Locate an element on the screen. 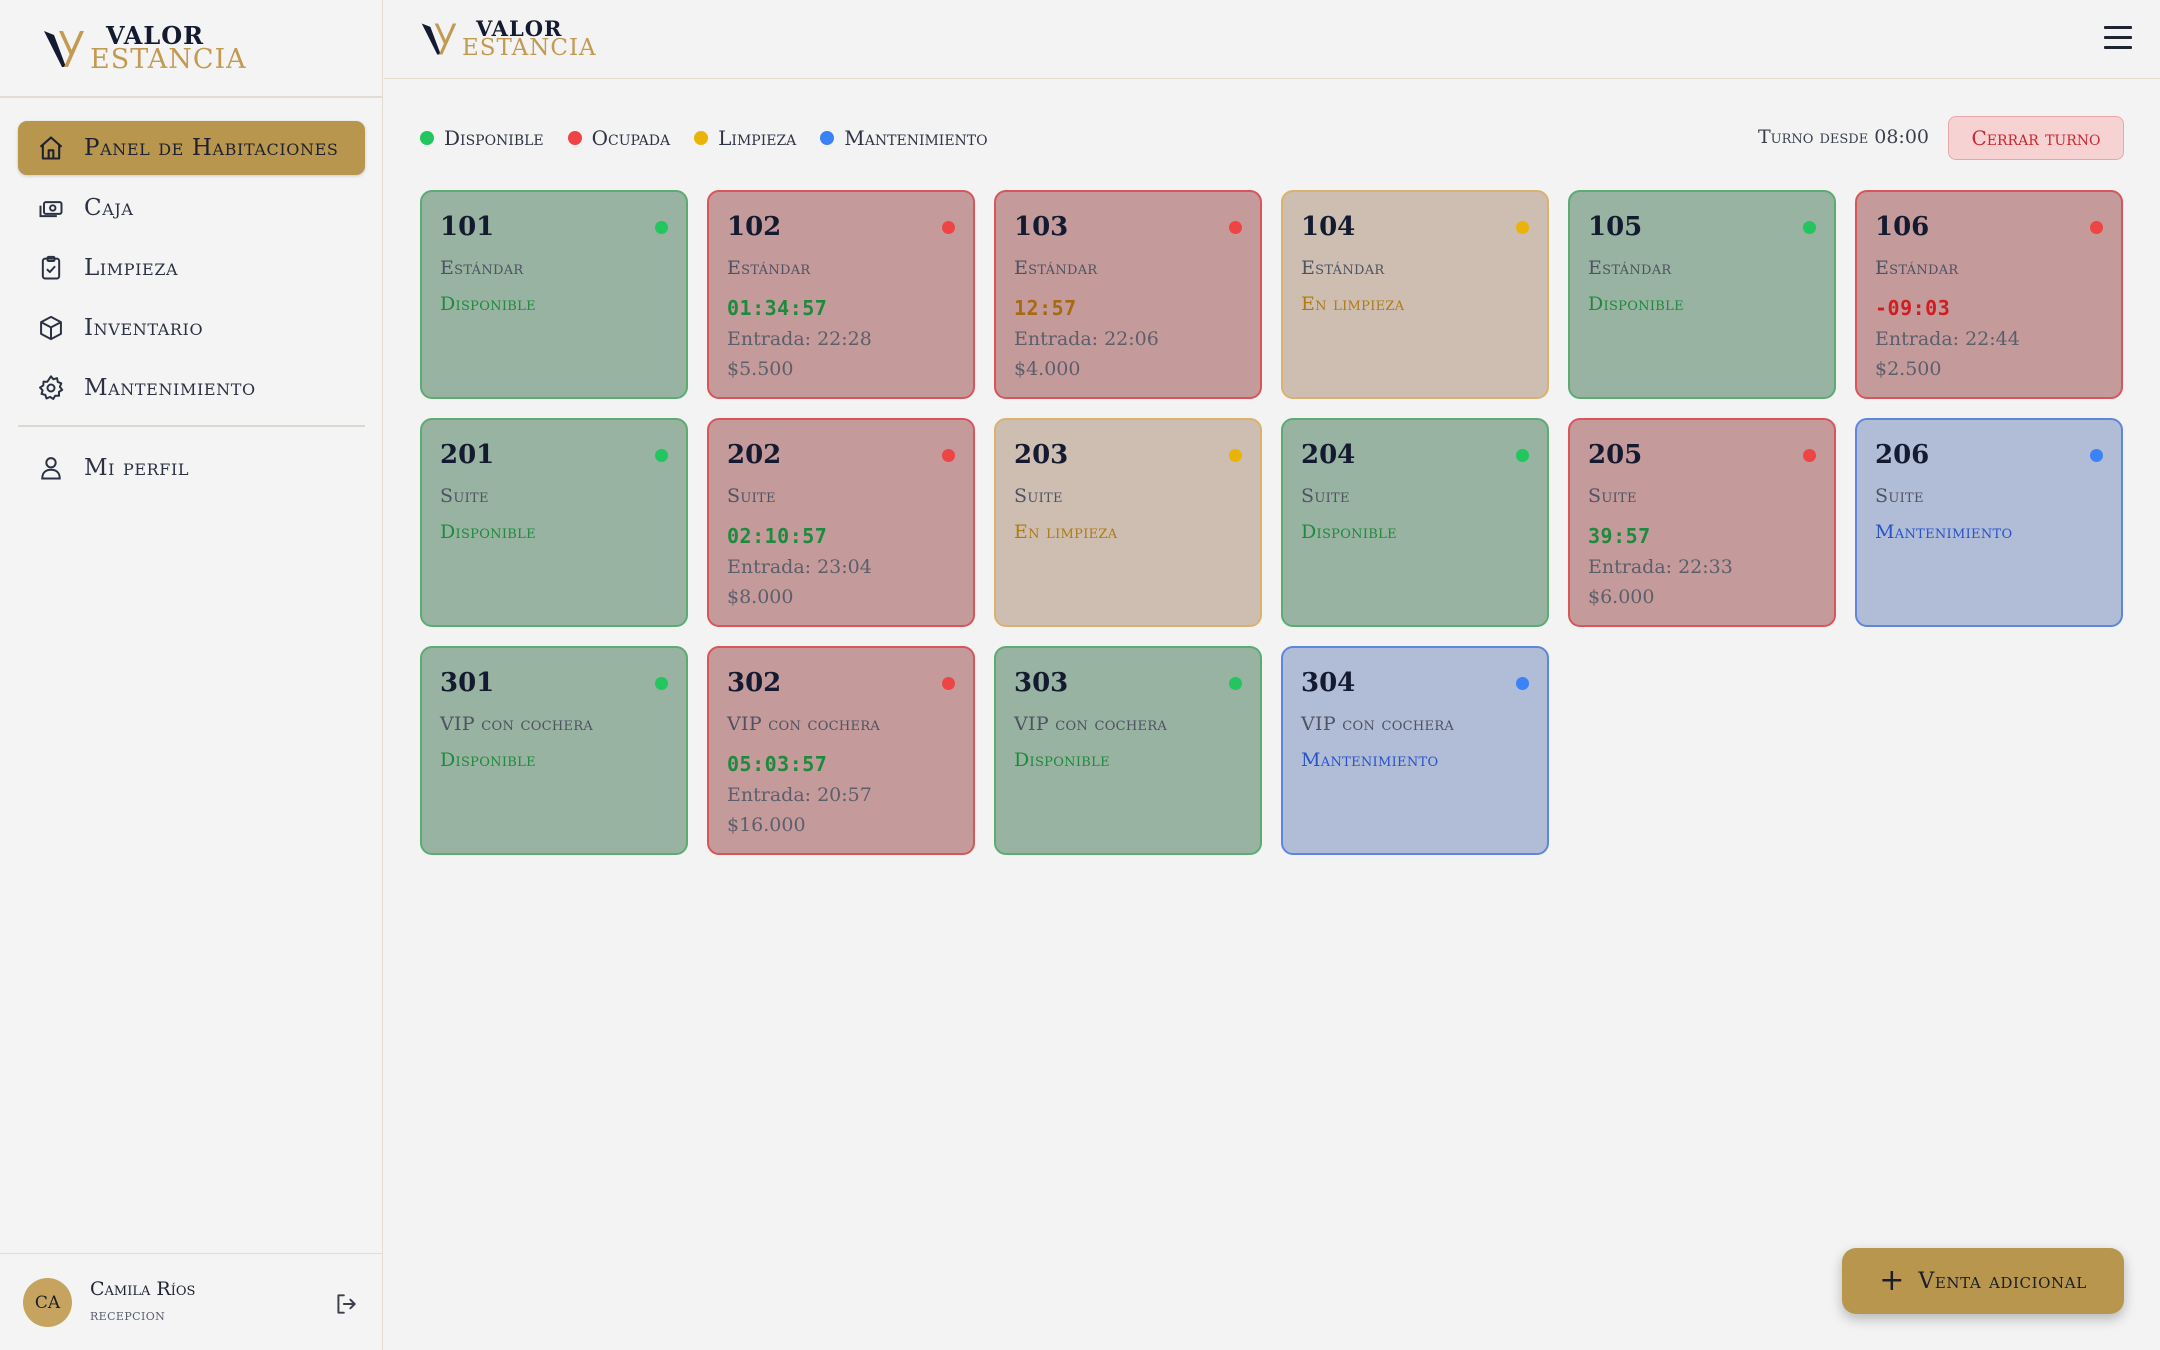 This screenshot has height=1350, width=2160. room-price: $8.000 is located at coordinates (760, 597).